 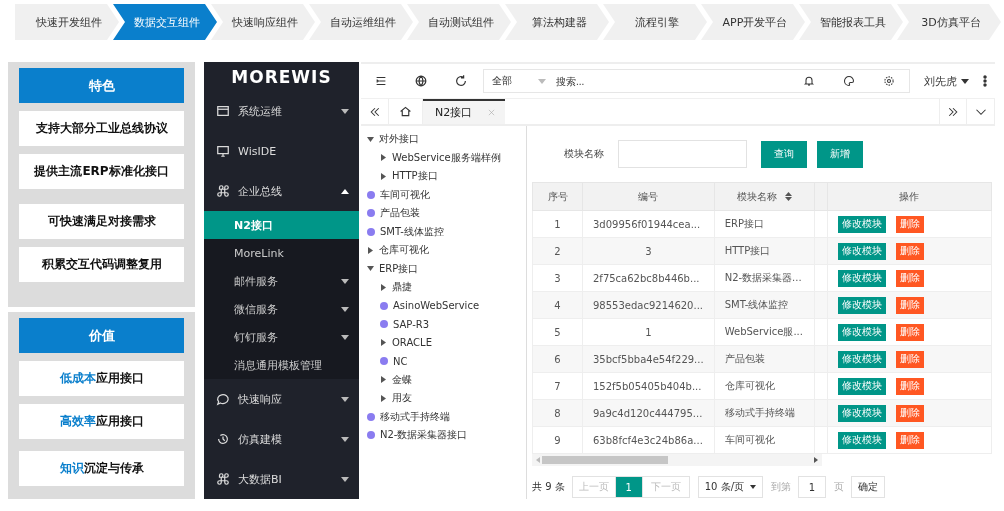 I want to click on column-header: 模块名称, so click(x=764, y=196).